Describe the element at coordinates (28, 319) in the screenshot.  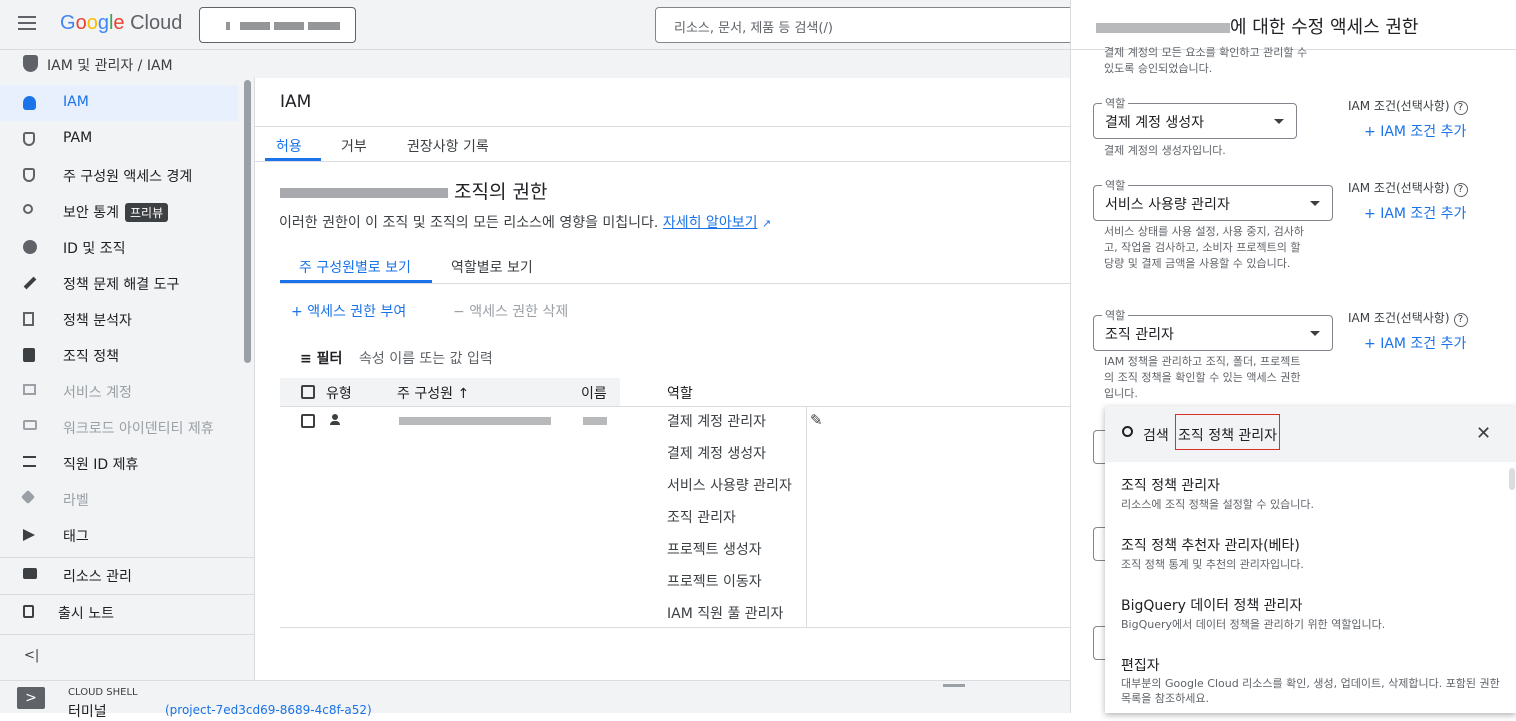
I see `document-search-icon` at that location.